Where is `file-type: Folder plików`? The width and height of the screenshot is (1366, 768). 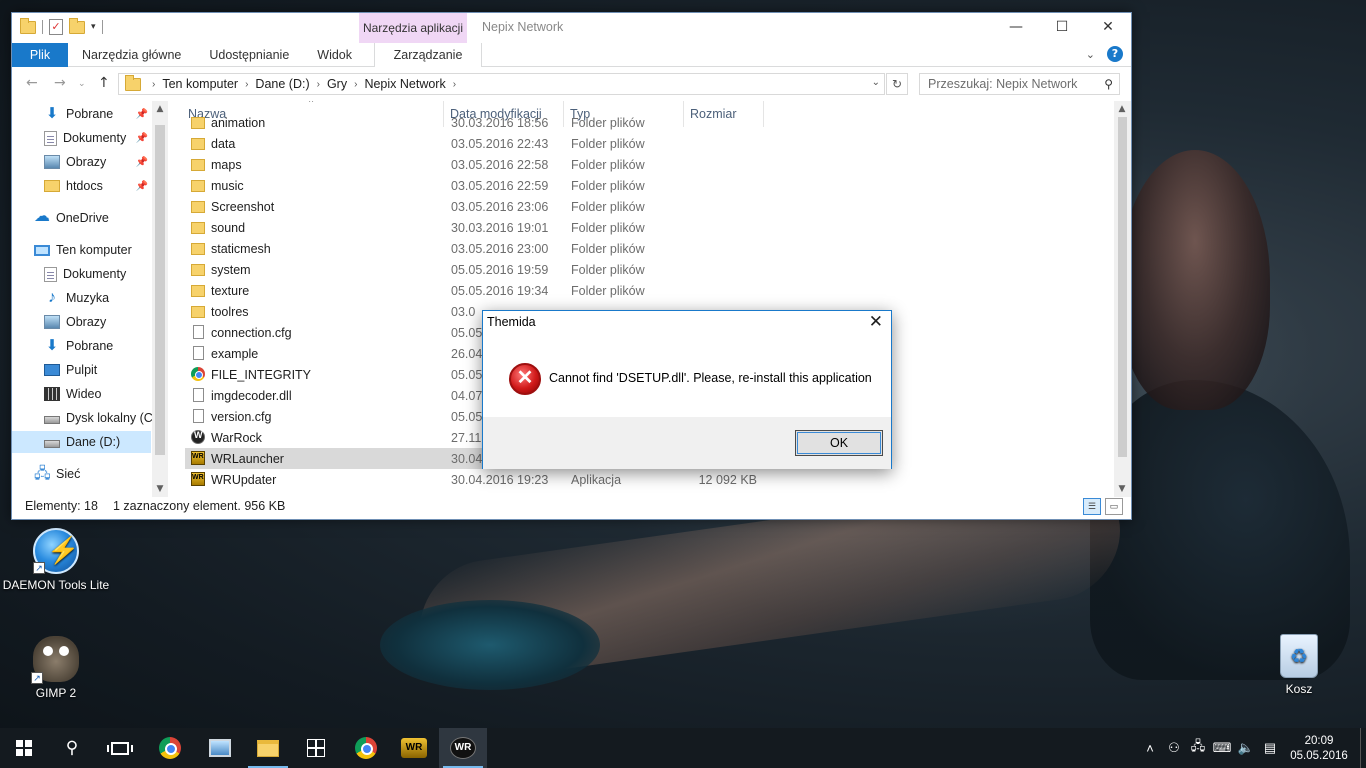 file-type: Folder plików is located at coordinates (608, 227).